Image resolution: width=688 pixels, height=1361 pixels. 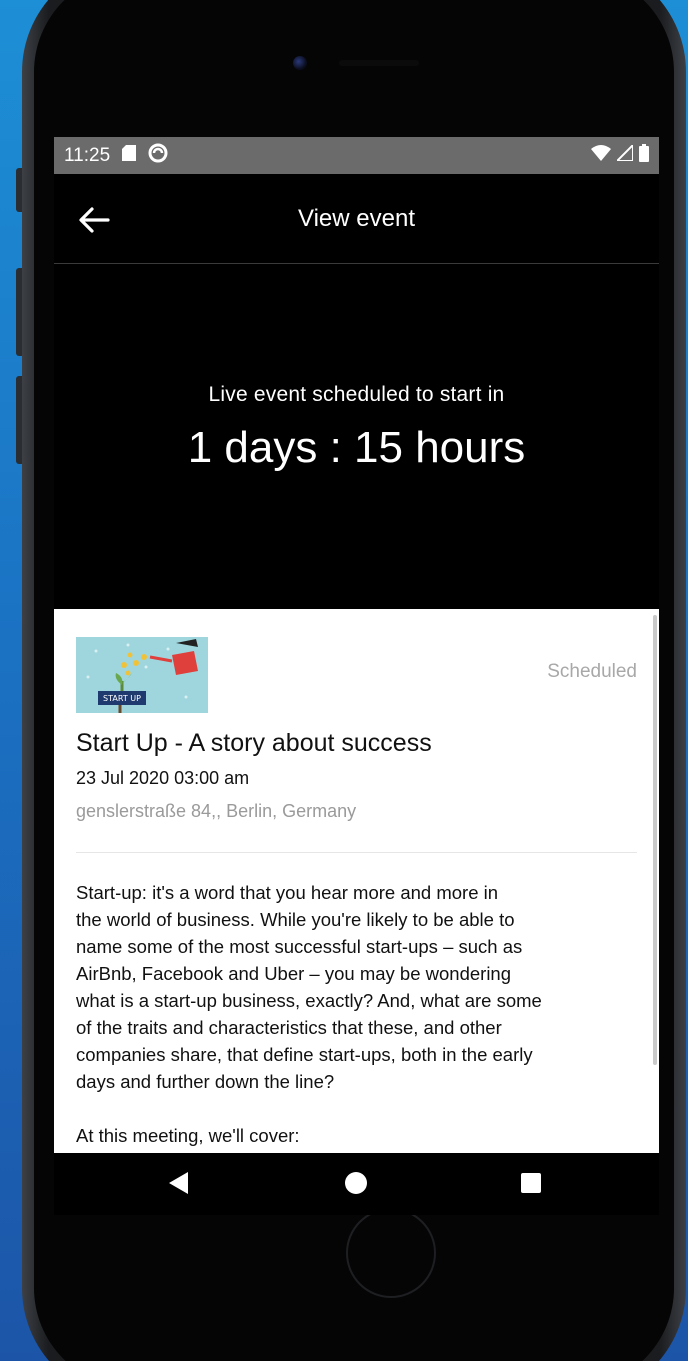 I want to click on status-time: 11:25, so click(x=87, y=155).